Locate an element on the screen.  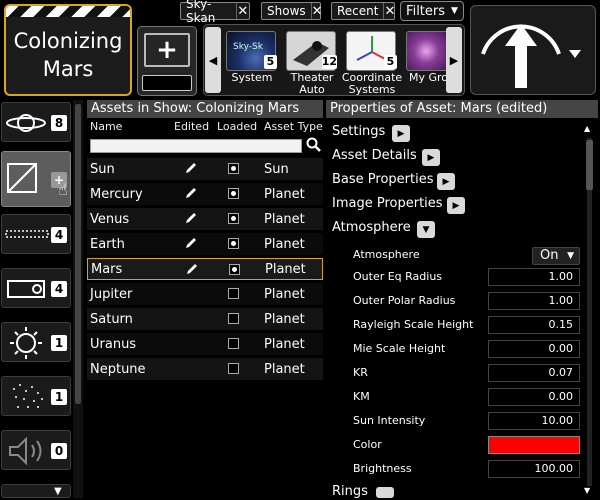
table-row: Sun Sun is located at coordinates (205, 169).